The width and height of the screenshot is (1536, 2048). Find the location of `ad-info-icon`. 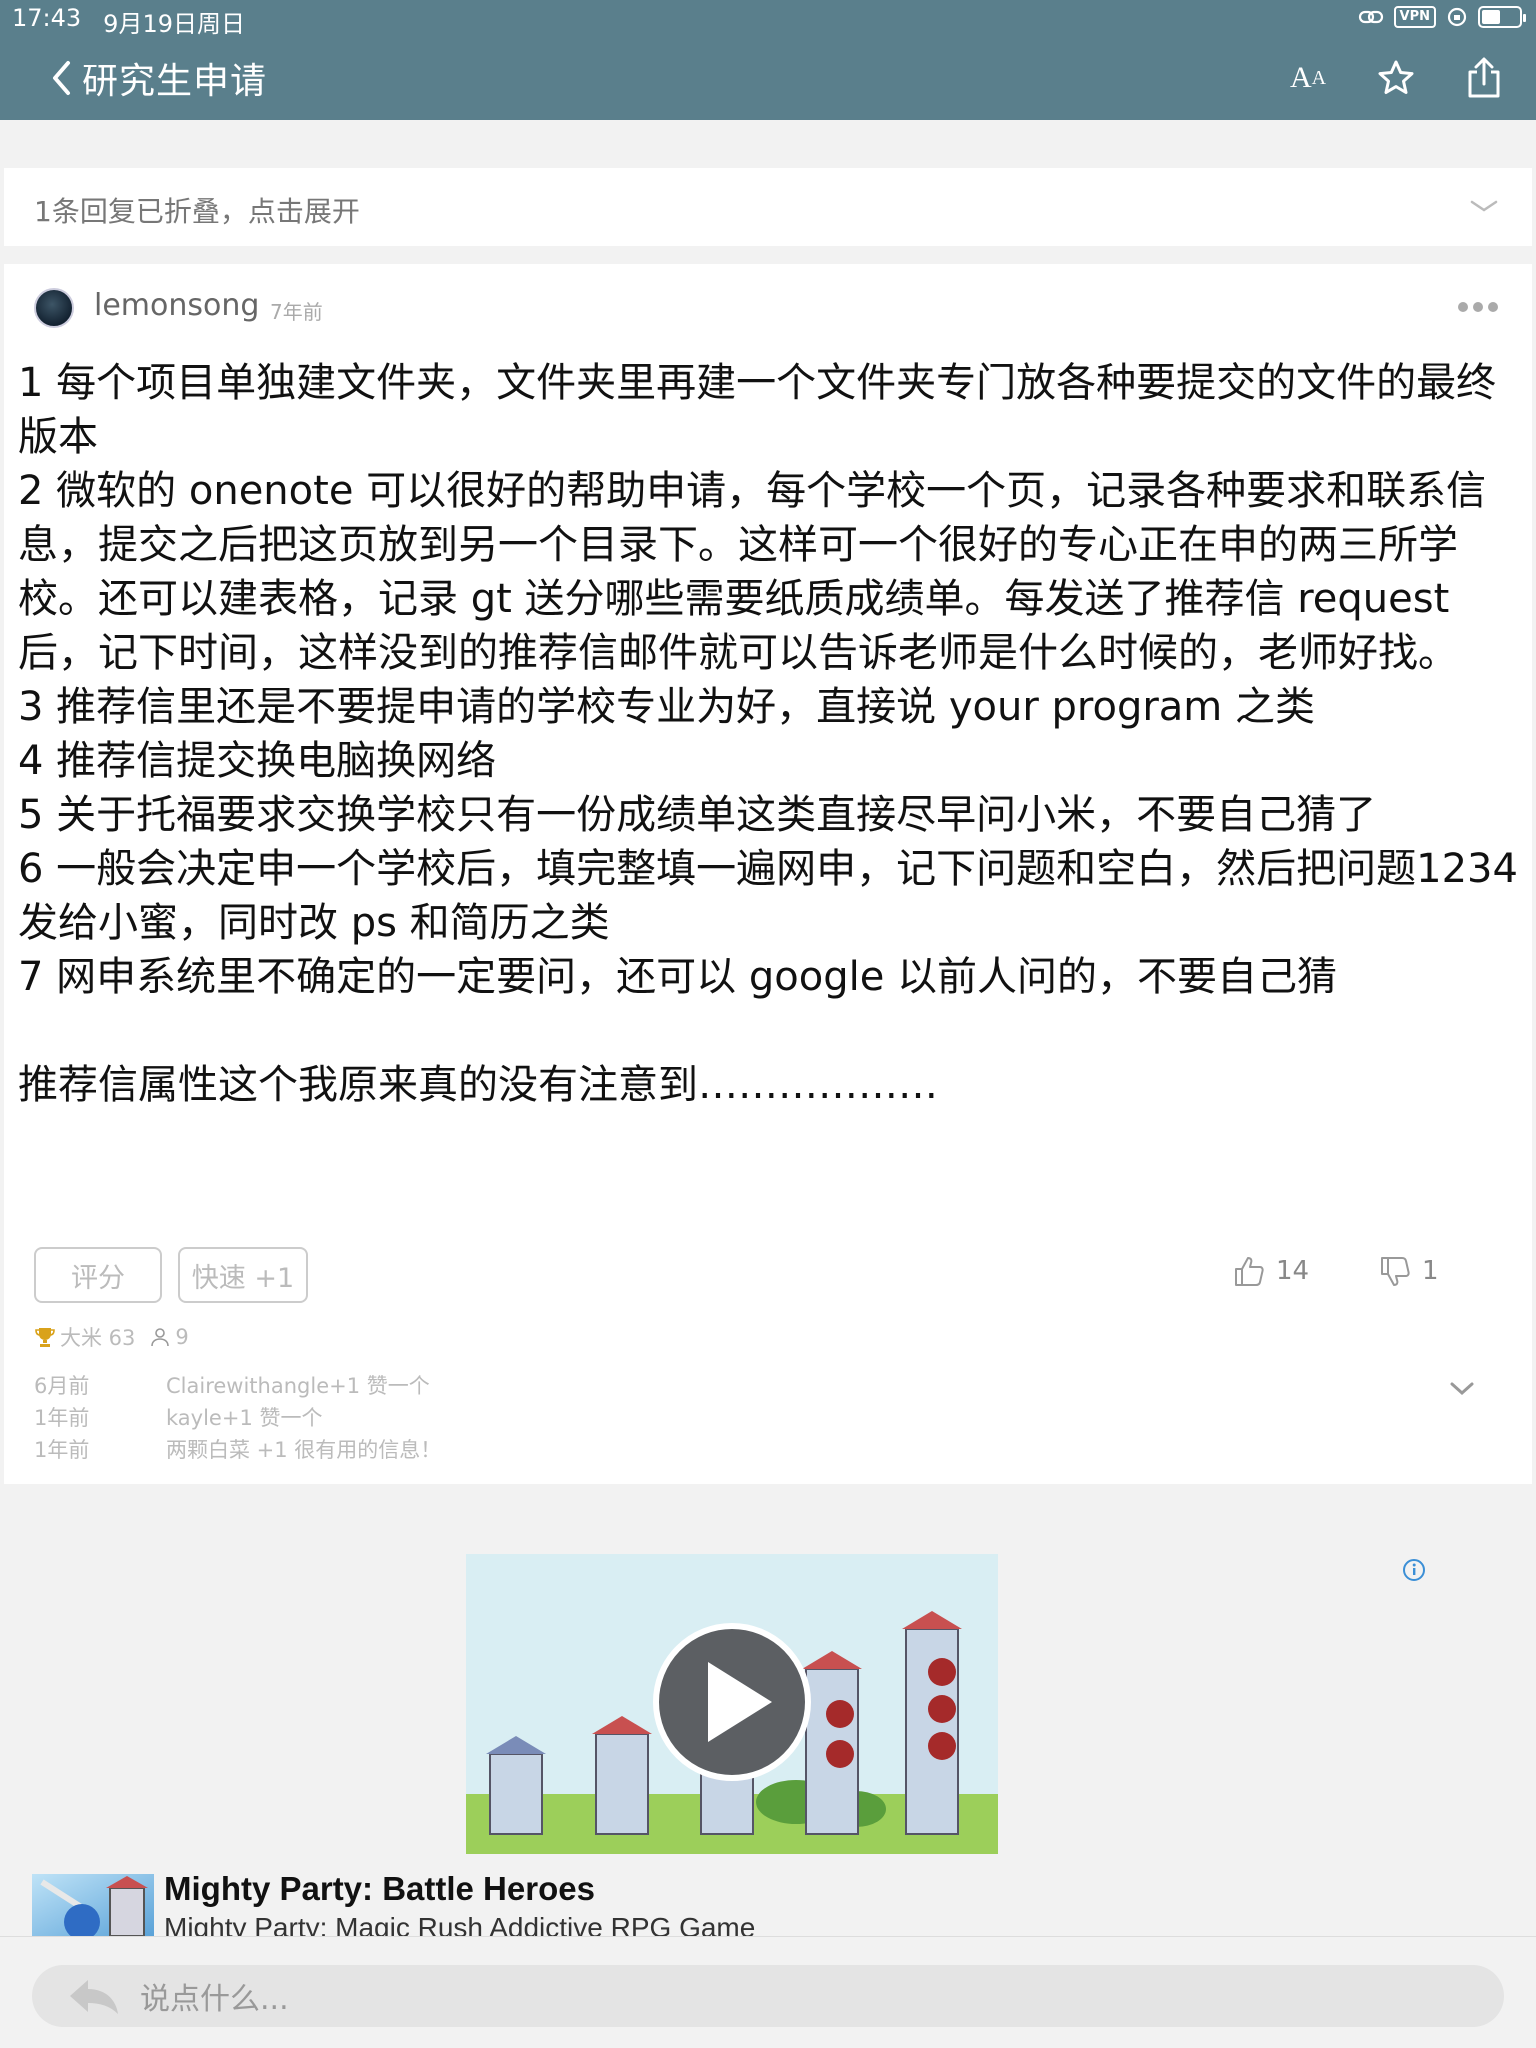

ad-info-icon is located at coordinates (1414, 1570).